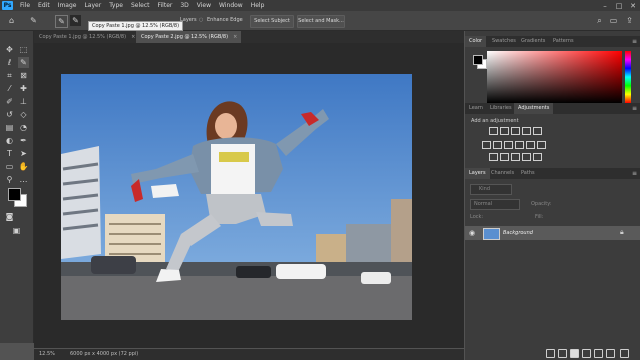 The width and height of the screenshot is (640, 360). I want to click on enhance-edge-label: Enhance Edge, so click(225, 20).